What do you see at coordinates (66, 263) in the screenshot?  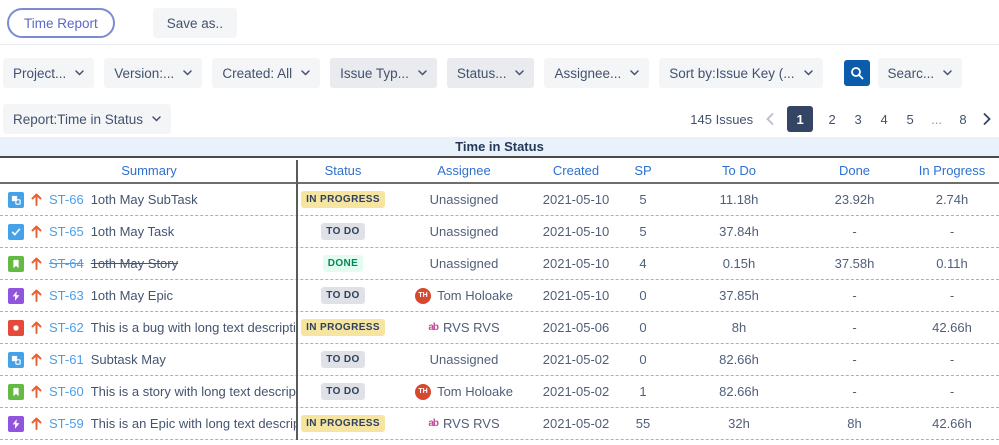 I see `issue-key-link: ST-64` at bounding box center [66, 263].